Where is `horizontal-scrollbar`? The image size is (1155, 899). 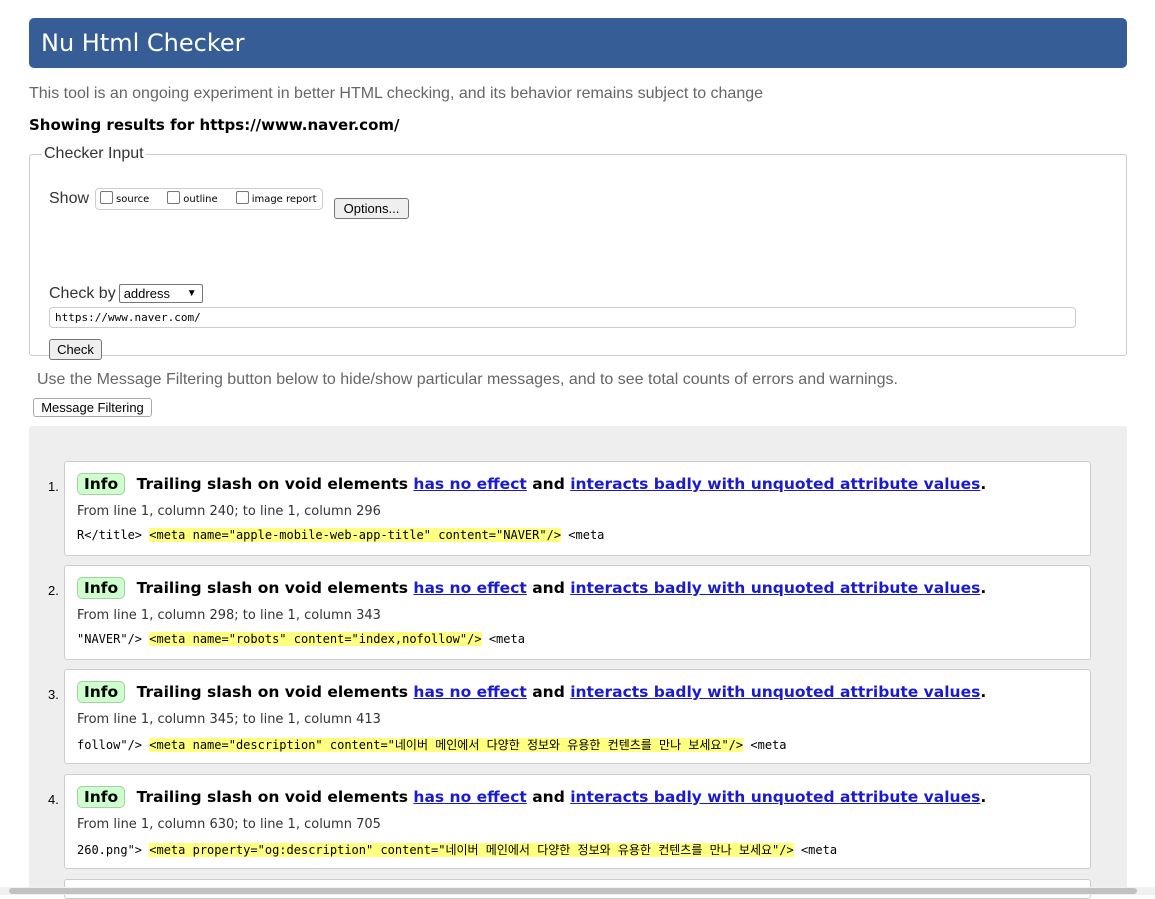
horizontal-scrollbar is located at coordinates (577, 891).